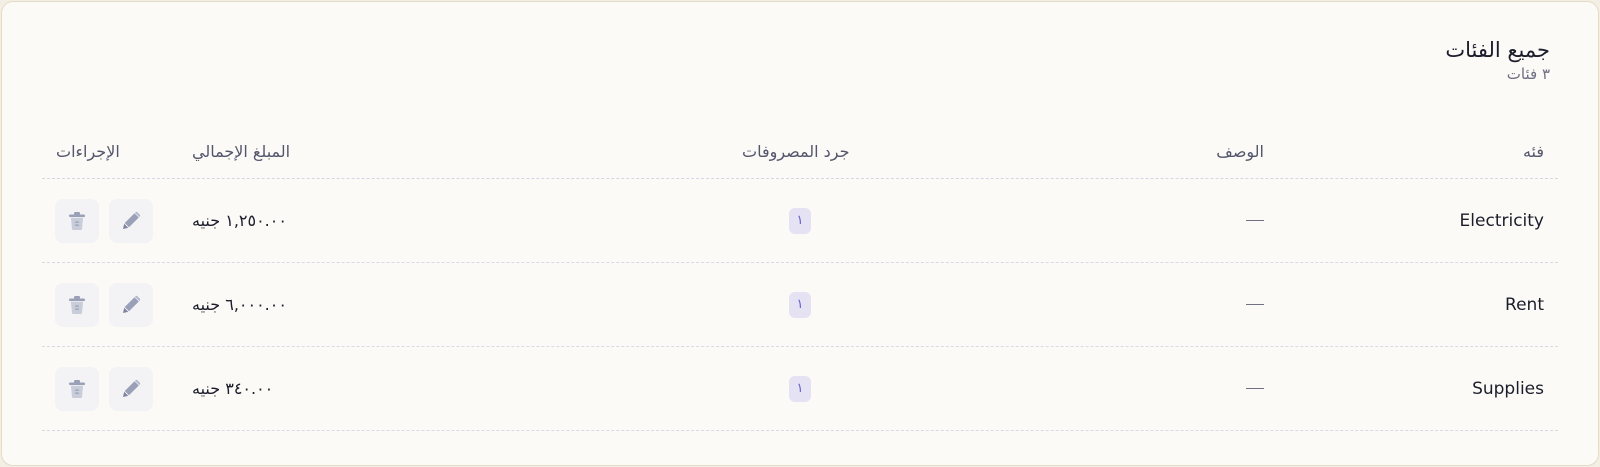  Describe the element at coordinates (241, 151) in the screenshot. I see `column-header-total-amount: المبلغ الإجمالي` at that location.